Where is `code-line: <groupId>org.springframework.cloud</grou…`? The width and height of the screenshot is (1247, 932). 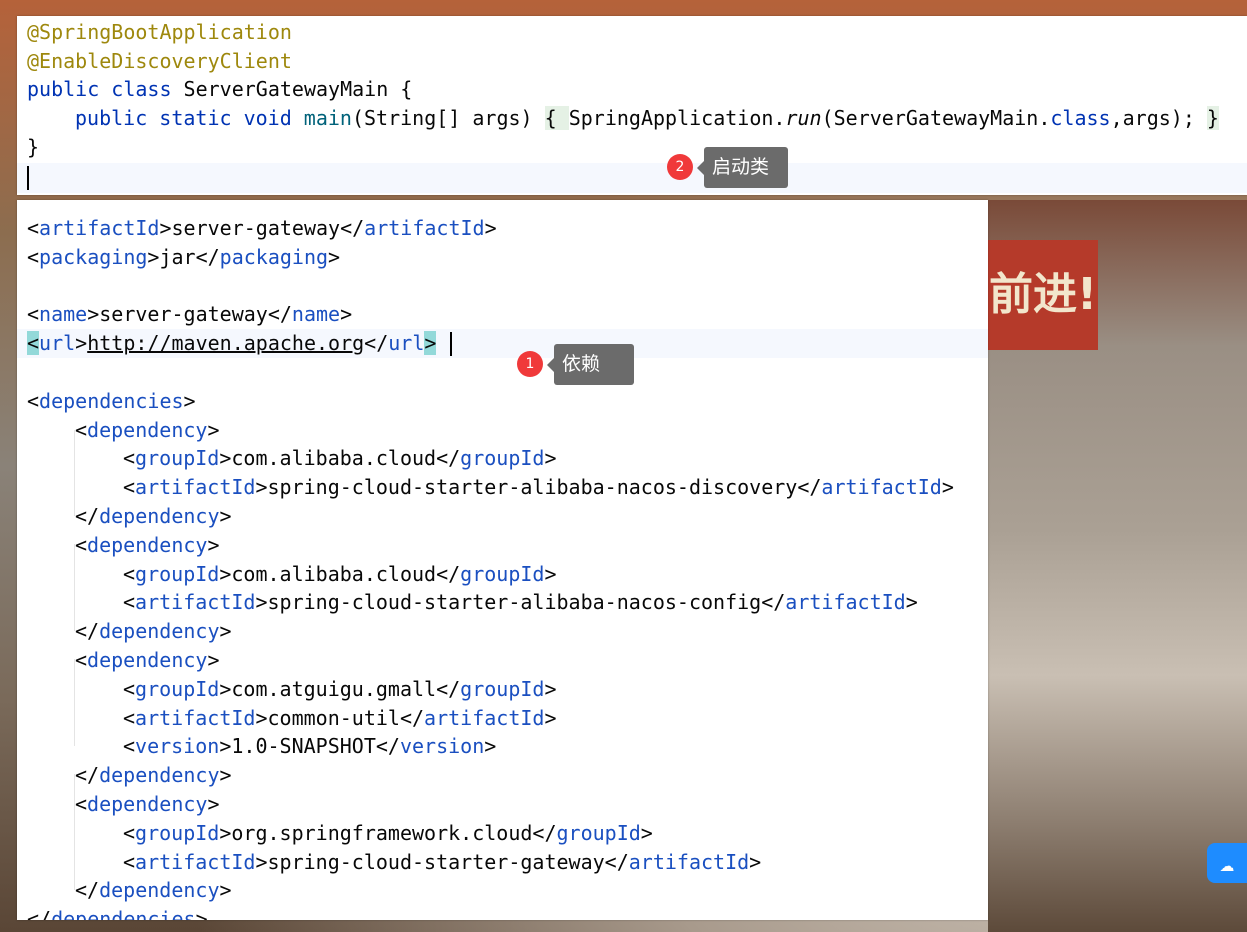 code-line: <groupId>org.springframework.cloud</grou… is located at coordinates (388, 833).